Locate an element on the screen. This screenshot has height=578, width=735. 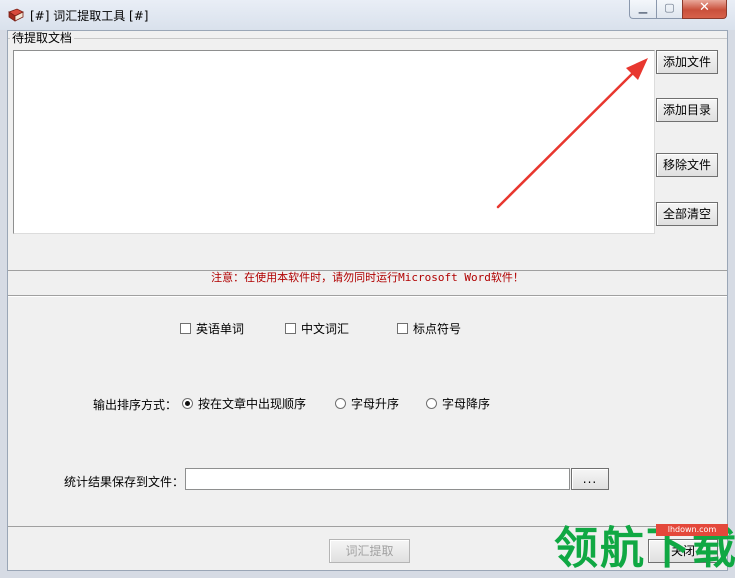
minimize-button: ▁ is located at coordinates (642, 9).